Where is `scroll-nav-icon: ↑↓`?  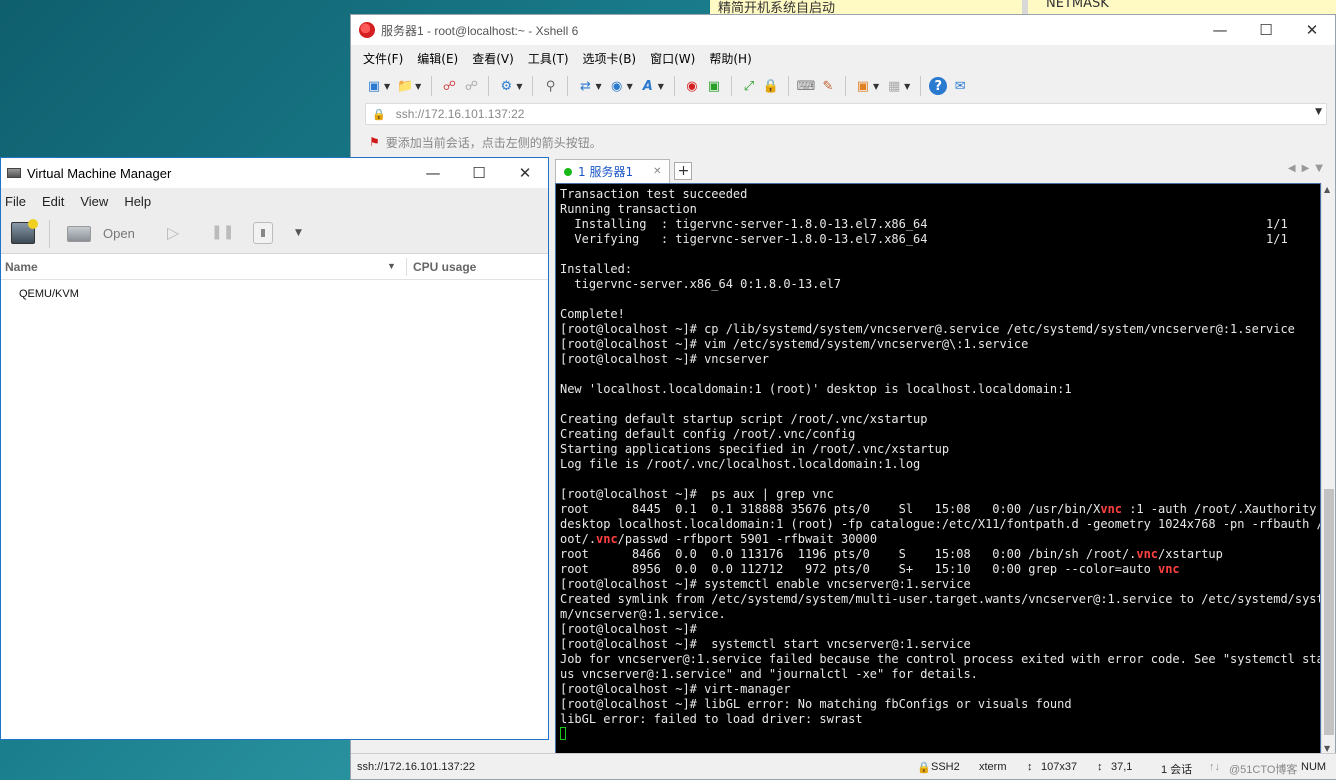 scroll-nav-icon: ↑↓ is located at coordinates (1214, 767).